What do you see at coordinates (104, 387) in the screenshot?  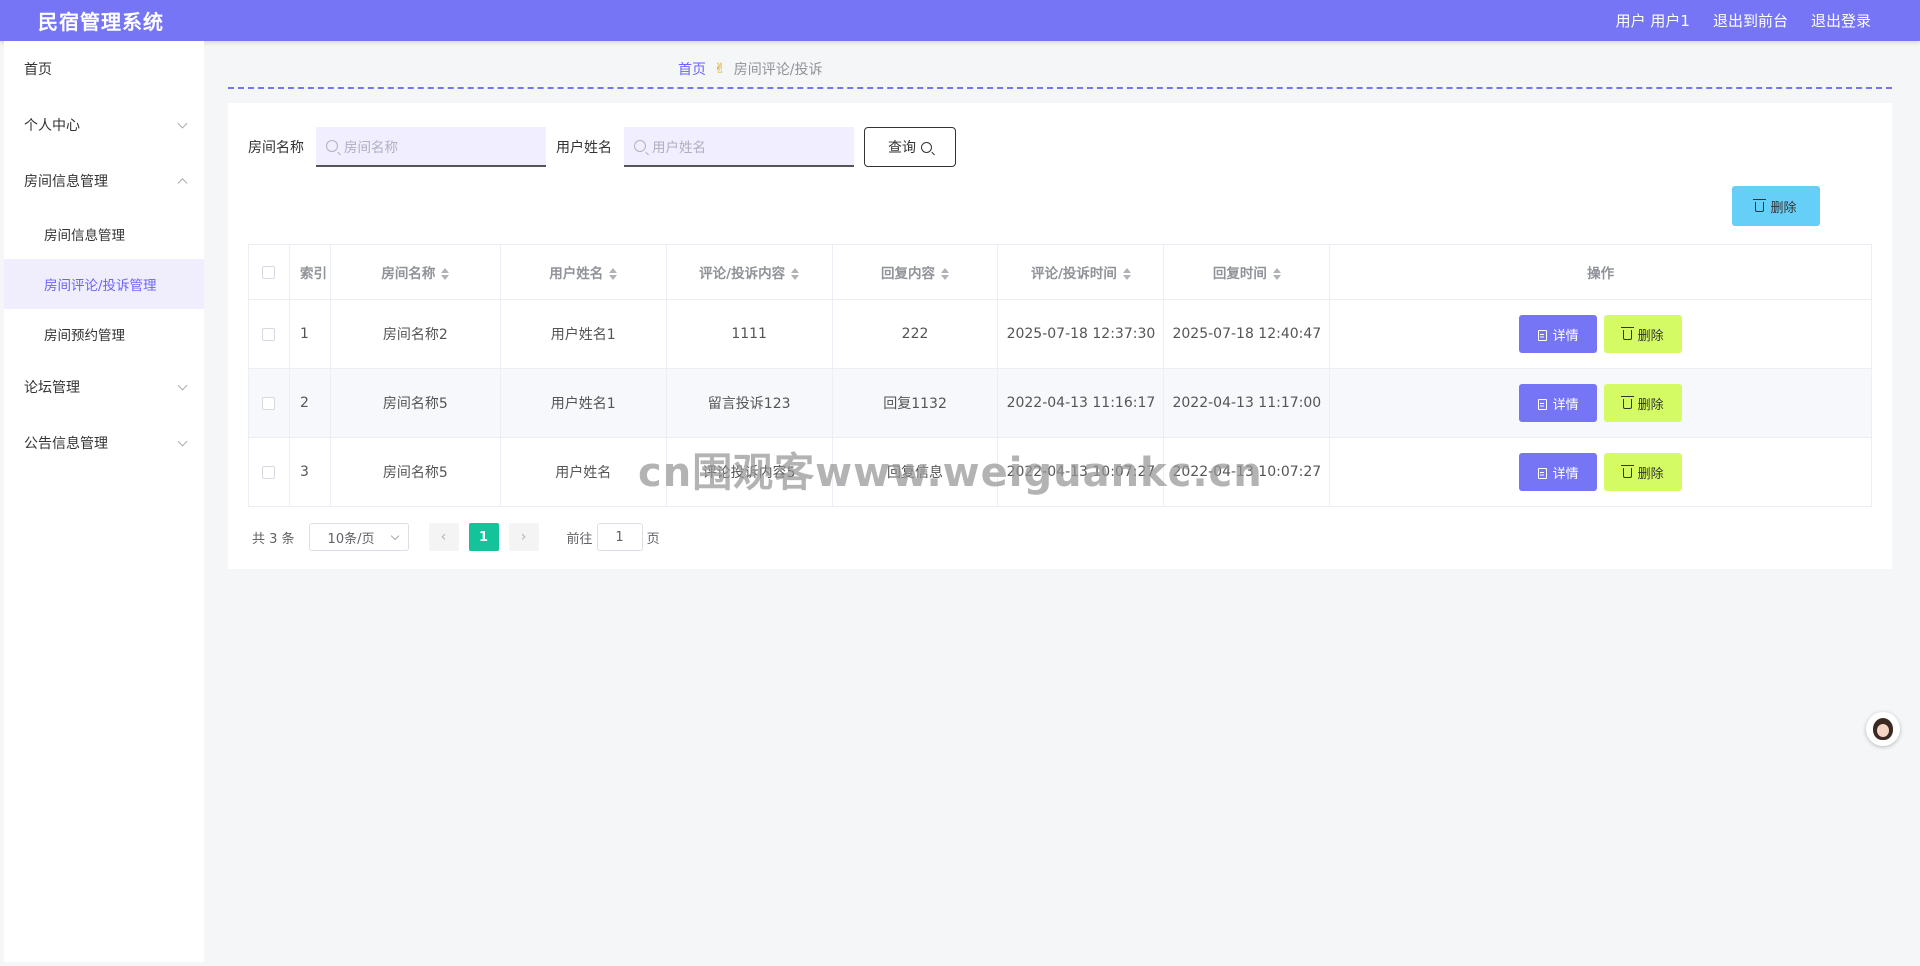 I see `sidebar-item-forum: 论坛管理` at bounding box center [104, 387].